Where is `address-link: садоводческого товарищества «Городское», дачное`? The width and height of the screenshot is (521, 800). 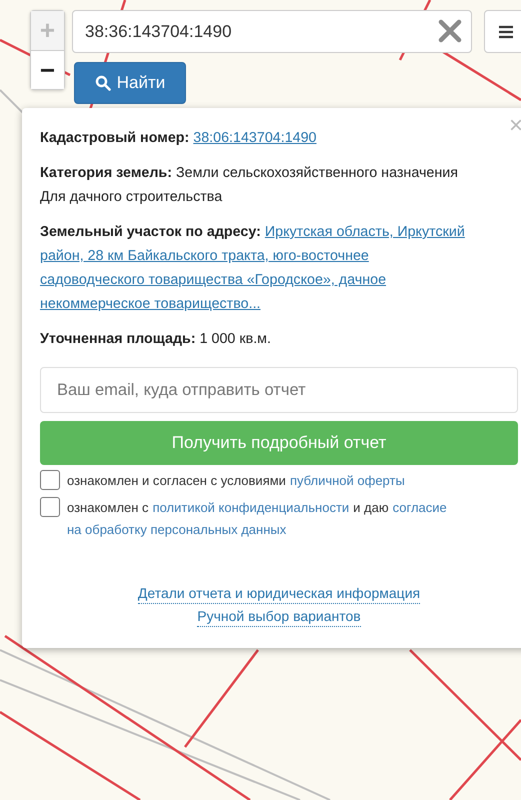
address-link: садоводческого товарищества «Городское», дачное is located at coordinates (213, 280).